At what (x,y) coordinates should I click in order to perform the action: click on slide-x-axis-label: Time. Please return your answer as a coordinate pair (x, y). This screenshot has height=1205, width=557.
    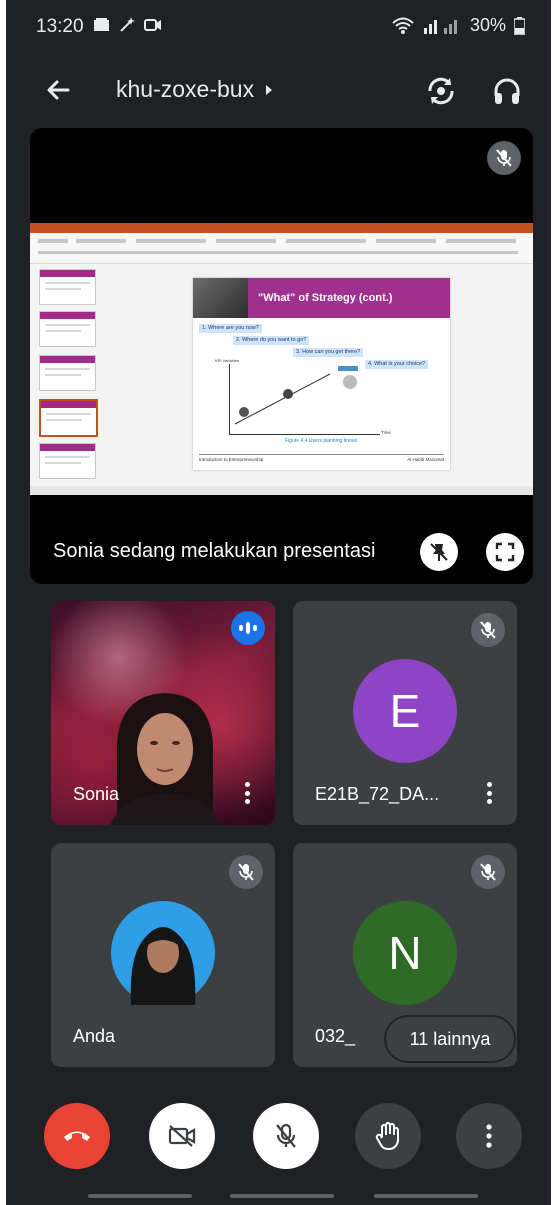
    Looking at the image, I should click on (386, 432).